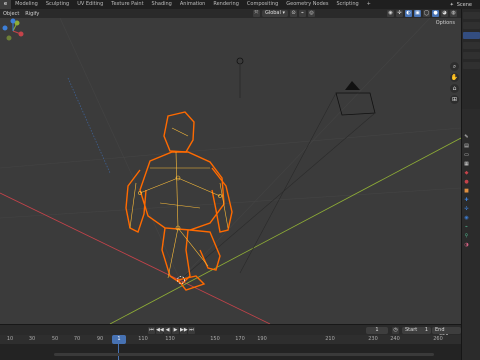 The height and width of the screenshot is (360, 480). I want to click on orientation-value: Global, so click(272, 13).